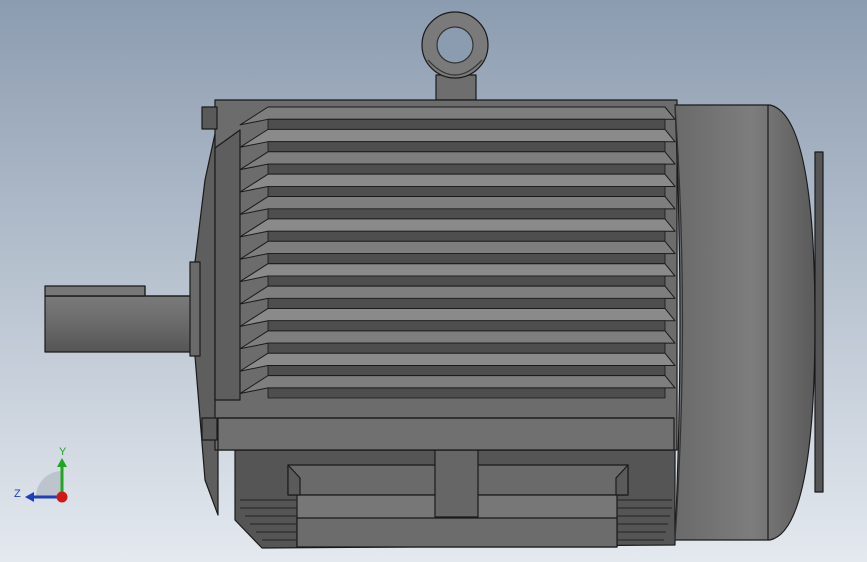  I want to click on z-axis-label: Z, so click(17, 494).